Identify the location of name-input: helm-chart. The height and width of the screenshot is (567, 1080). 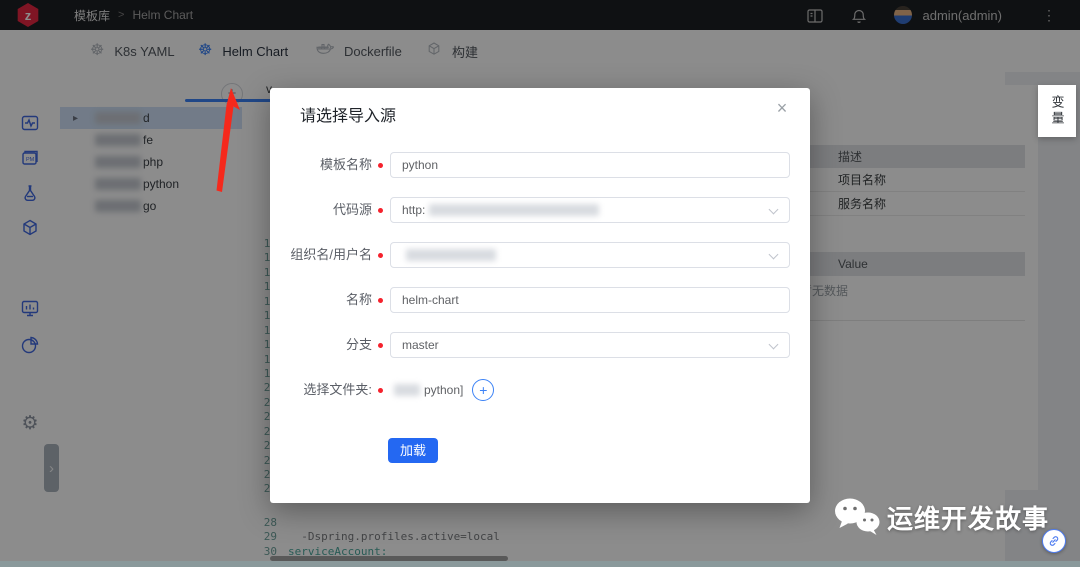
(590, 300).